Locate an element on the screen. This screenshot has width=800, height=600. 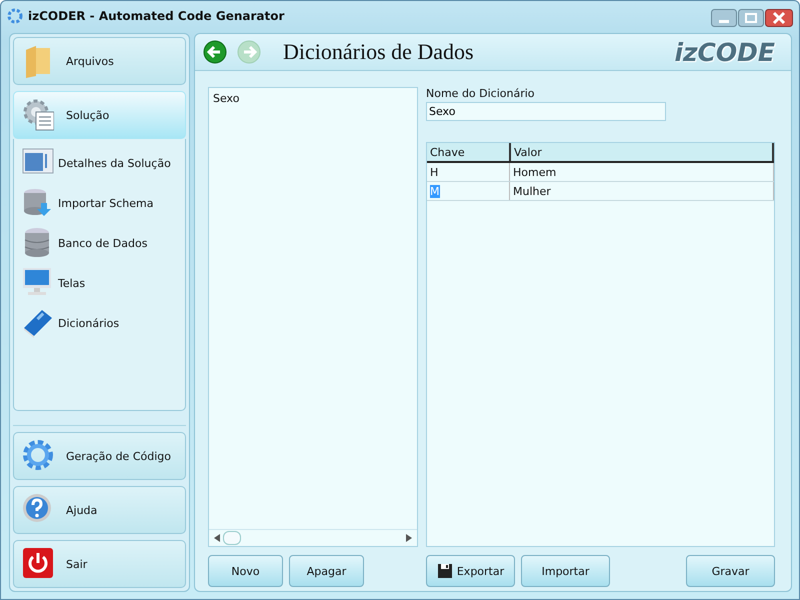
save-button: Gravar is located at coordinates (730, 571).